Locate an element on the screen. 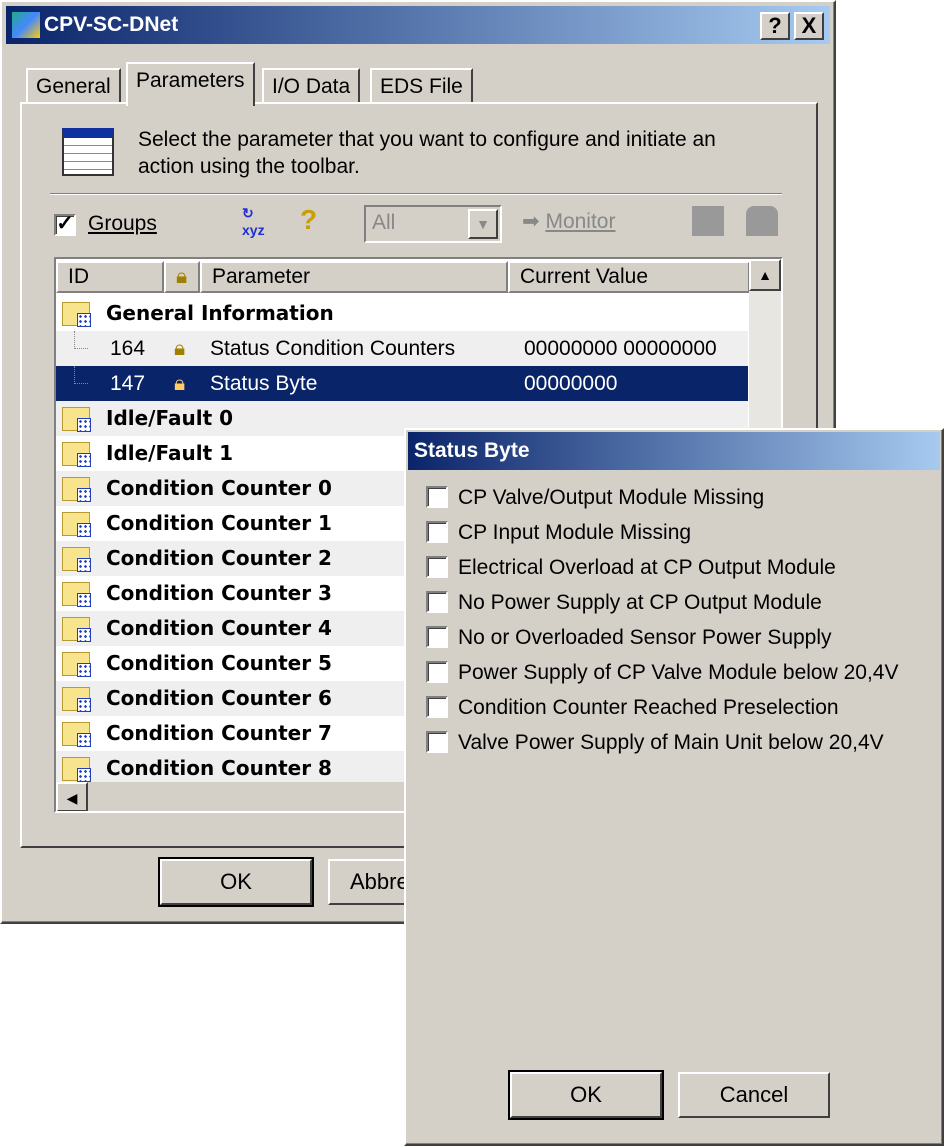 The height and width of the screenshot is (1148, 945). ok-button: OK is located at coordinates (236, 882).